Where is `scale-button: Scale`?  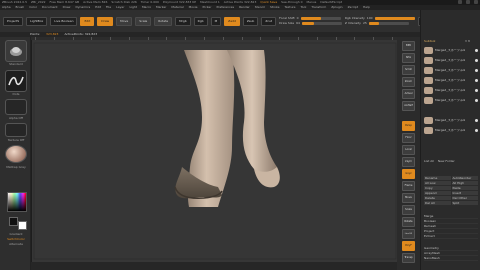
scale-button: Scale is located at coordinates (143, 21).